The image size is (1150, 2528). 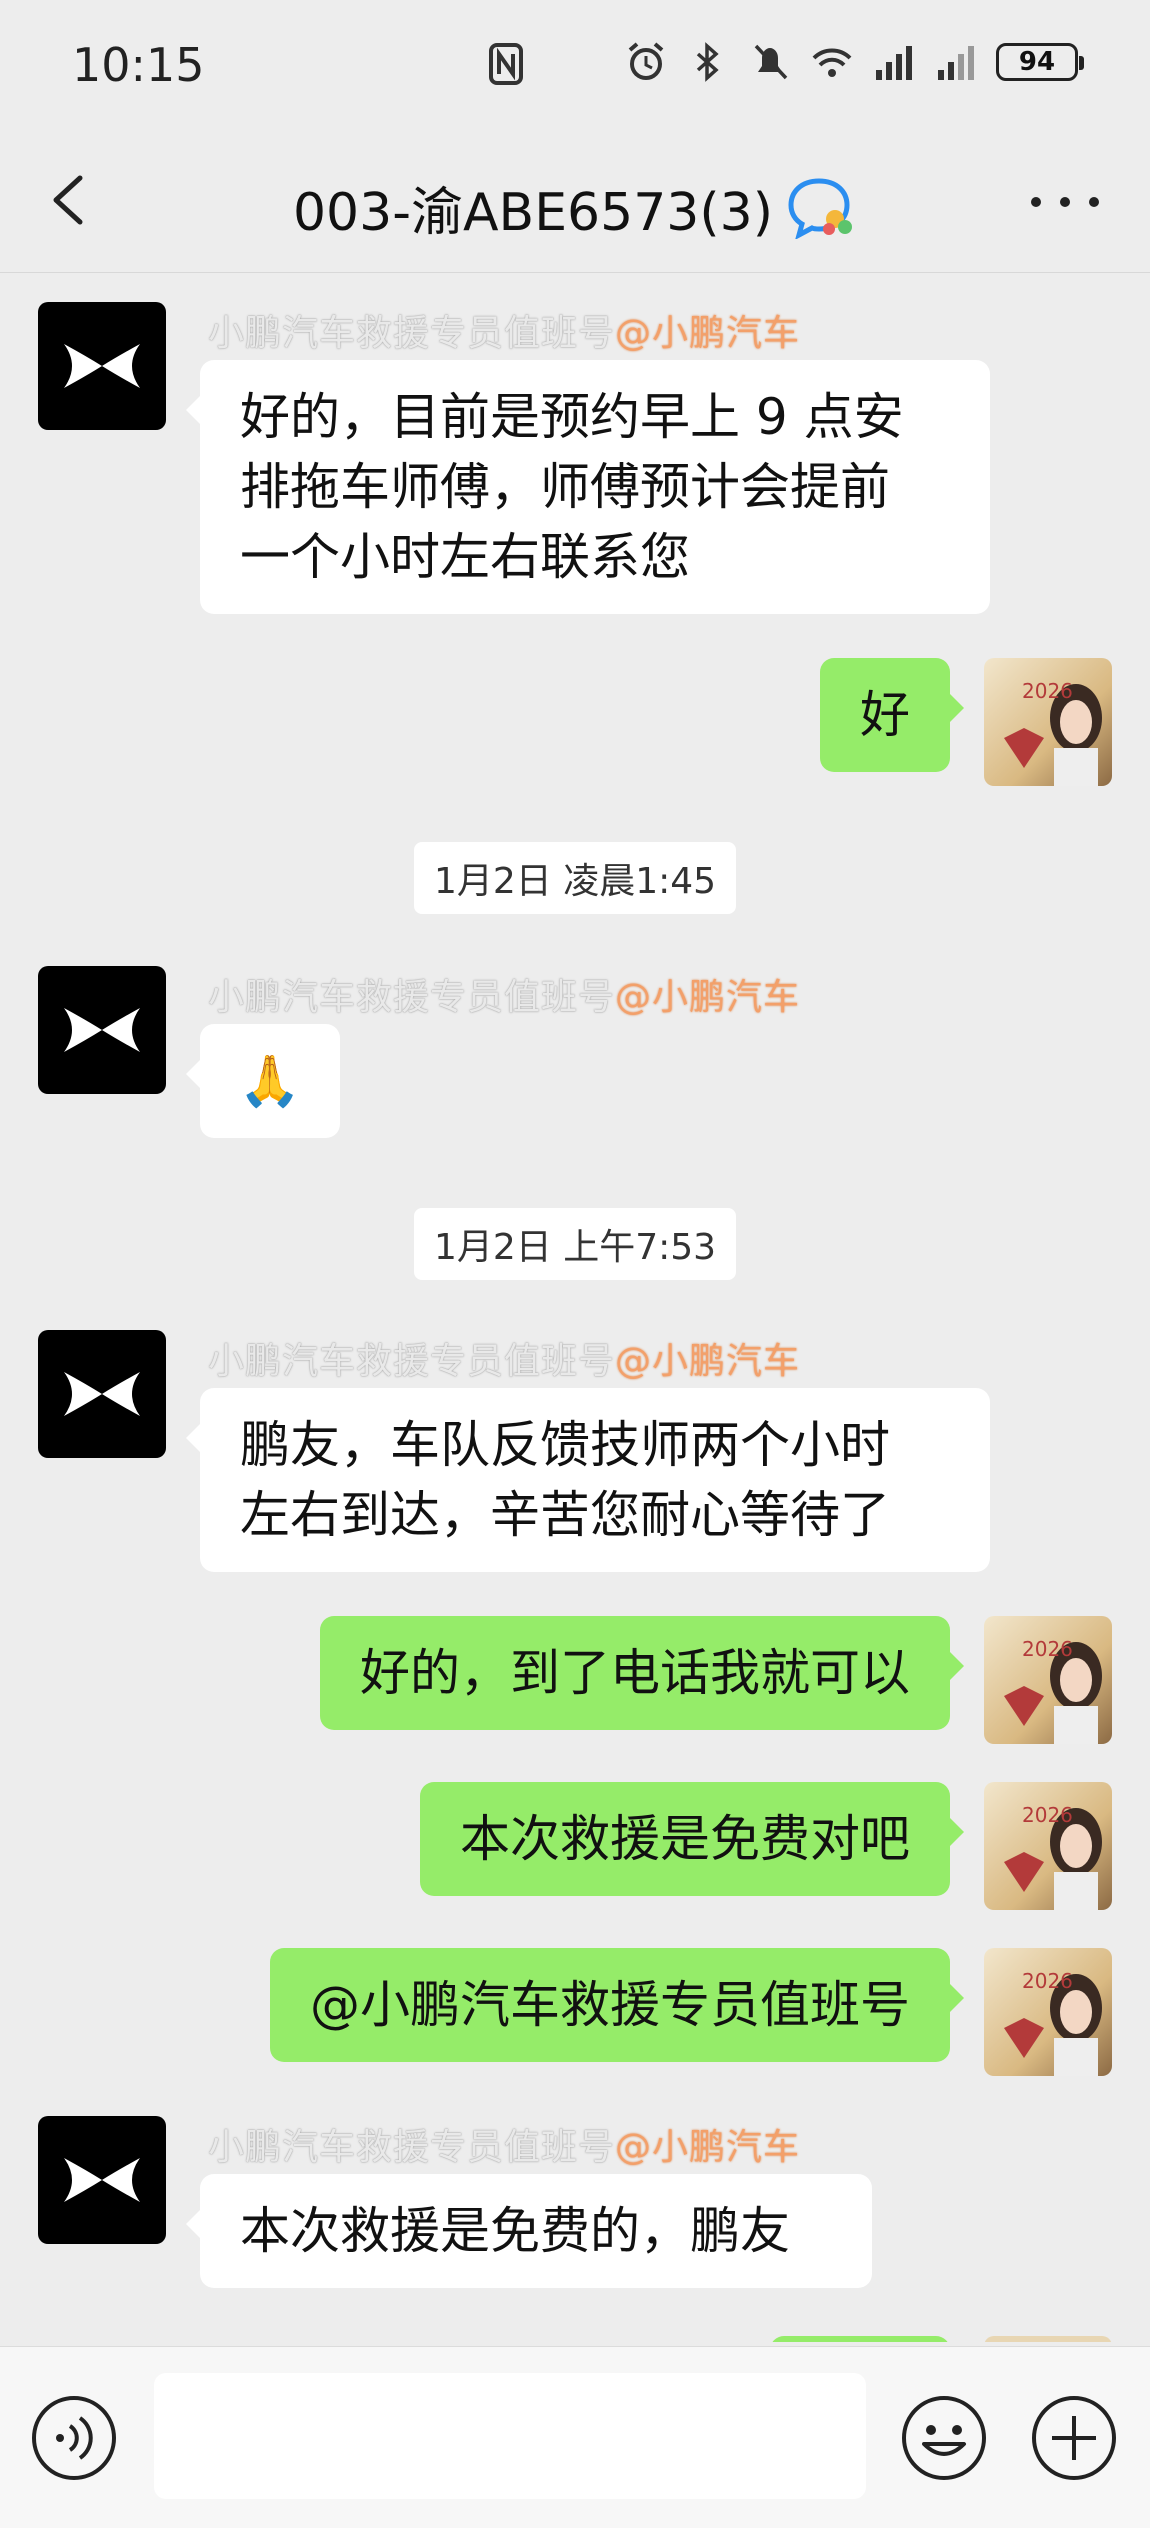 I want to click on received-message-bubble: 好的，目前是预约早上 9 点安 排拖车师傅，师傅预计会提前 一个小时左右联系您, so click(x=588, y=487).